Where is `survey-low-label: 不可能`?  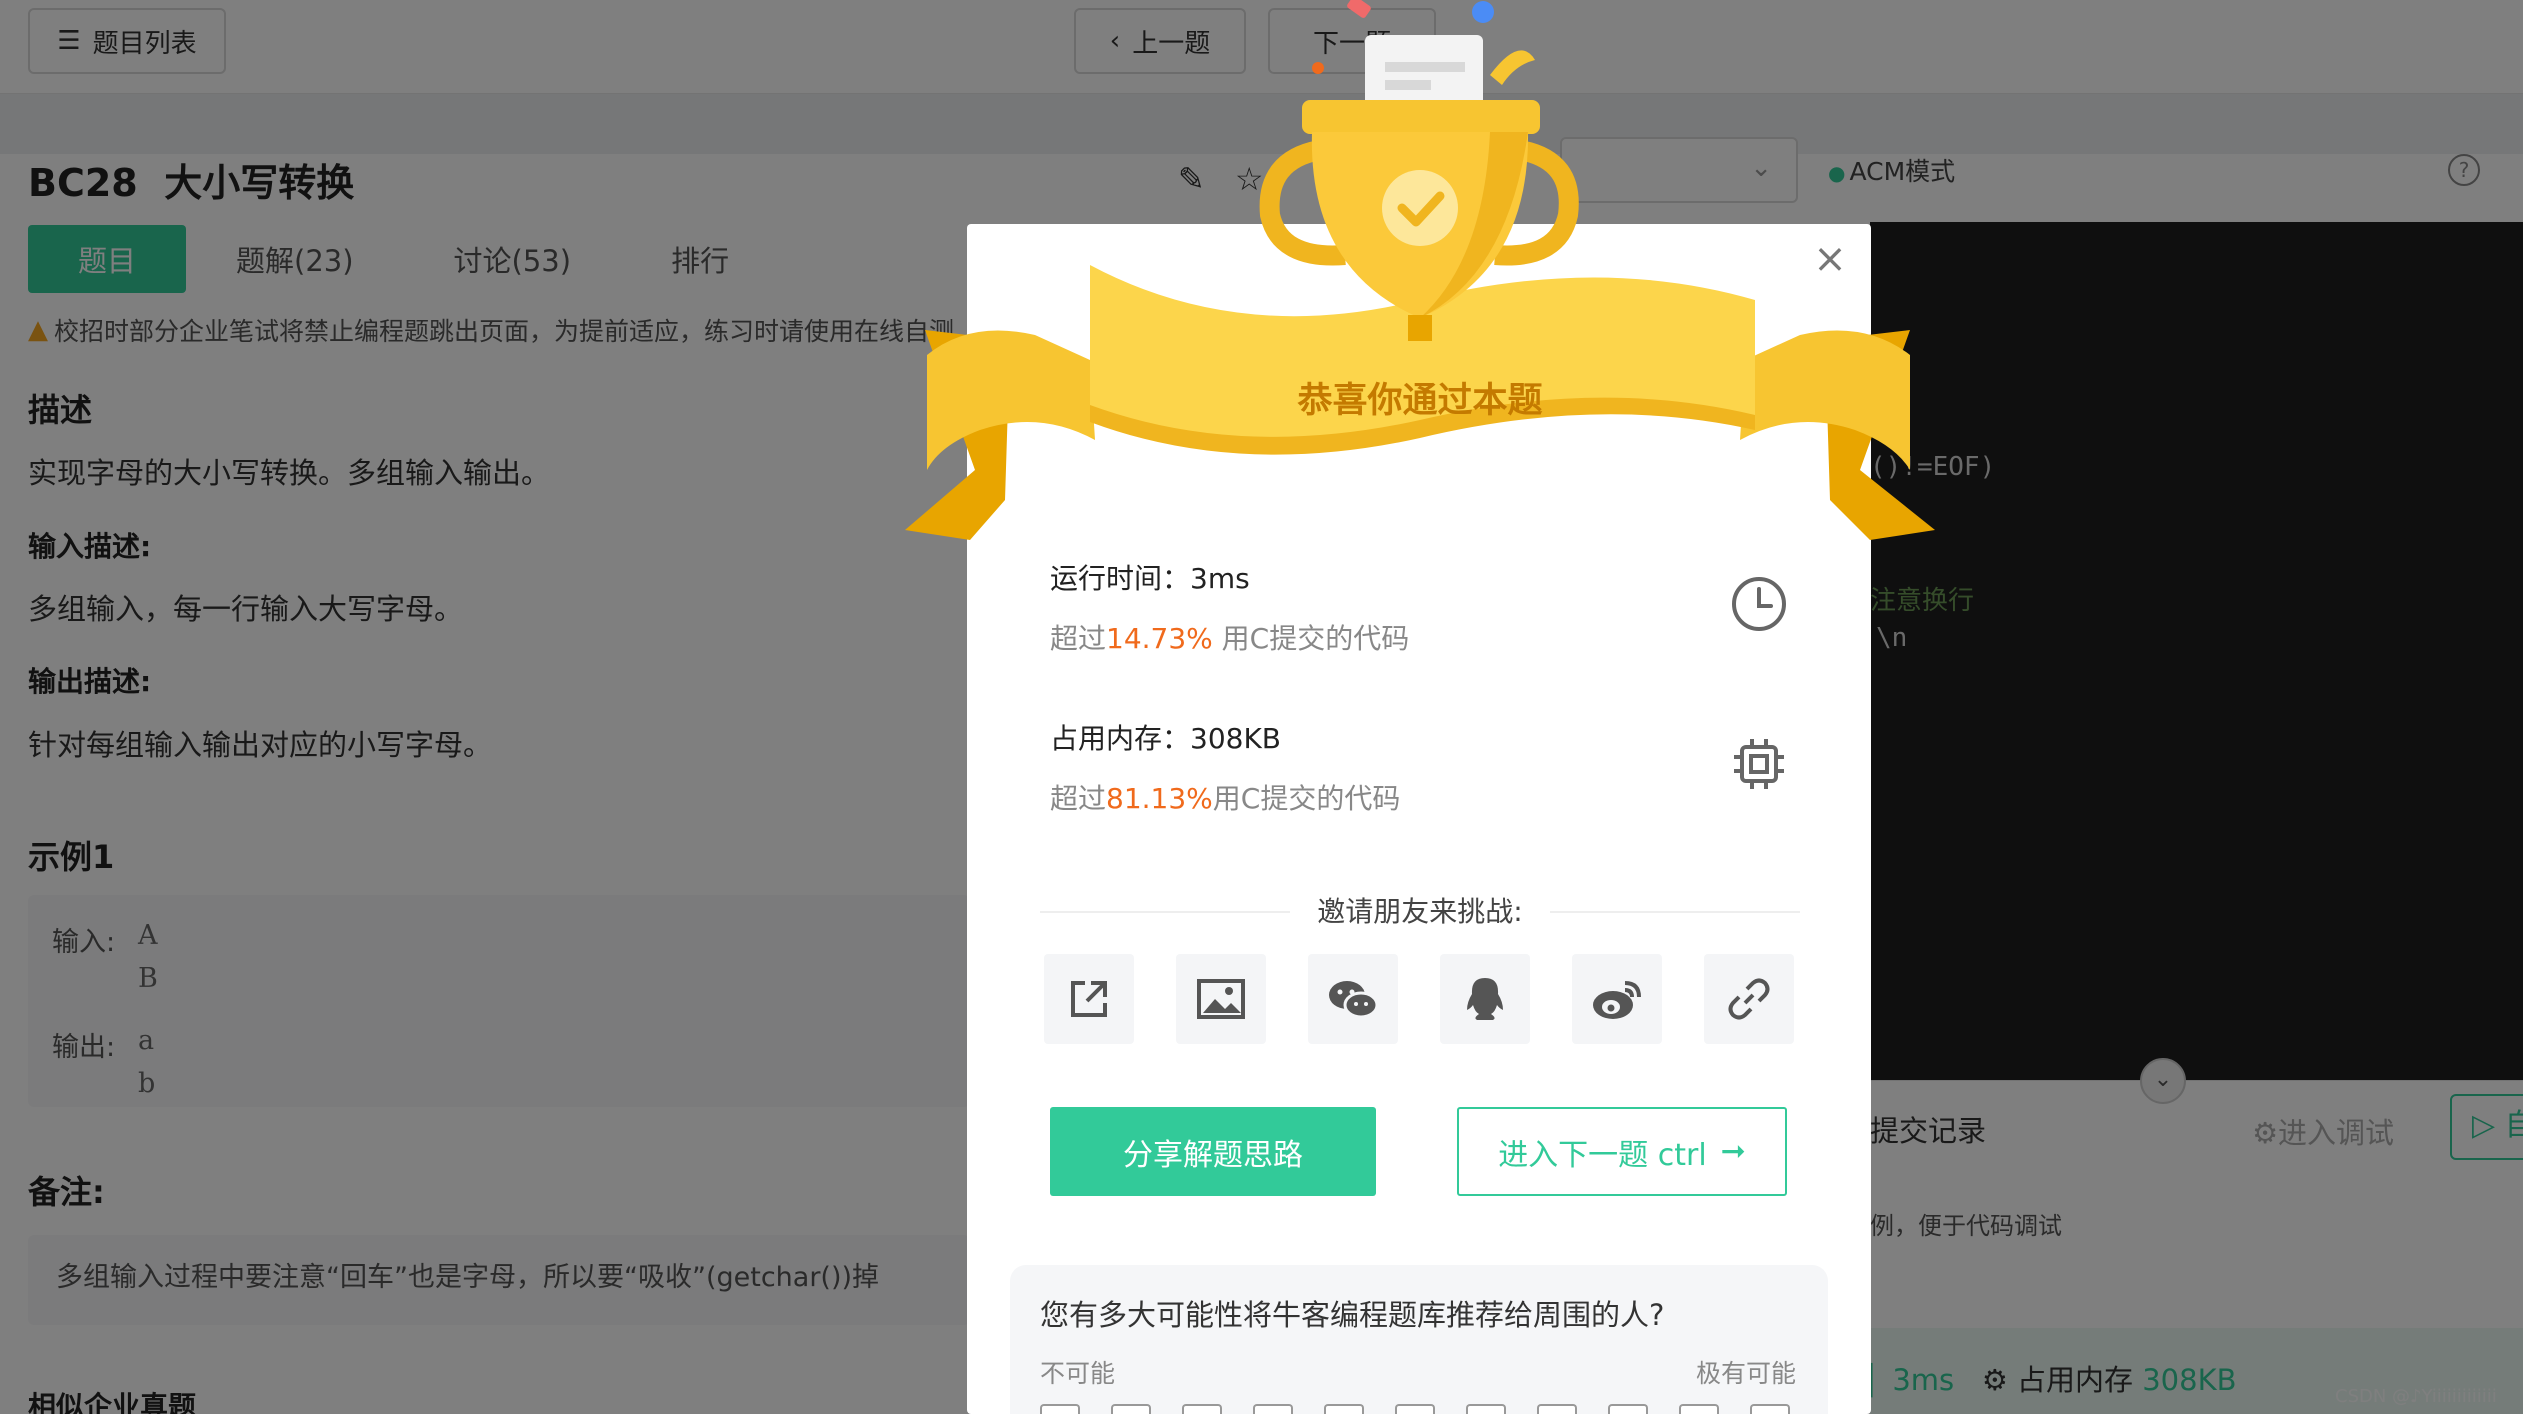
survey-low-label: 不可能 is located at coordinates (1078, 1373).